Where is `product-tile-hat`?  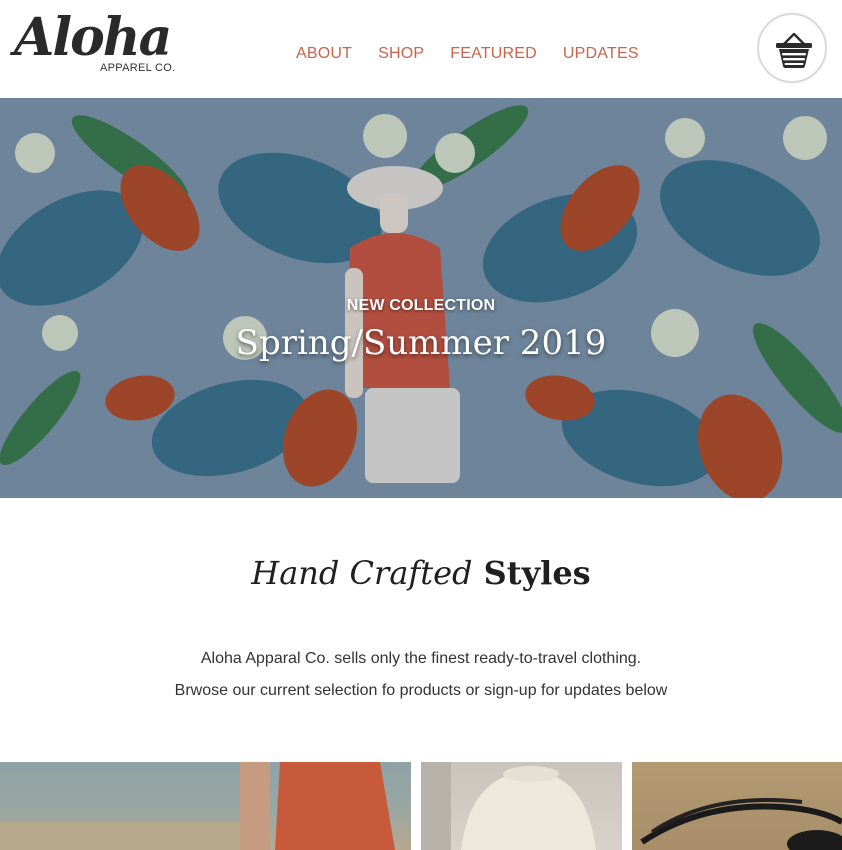
product-tile-hat is located at coordinates (521, 806).